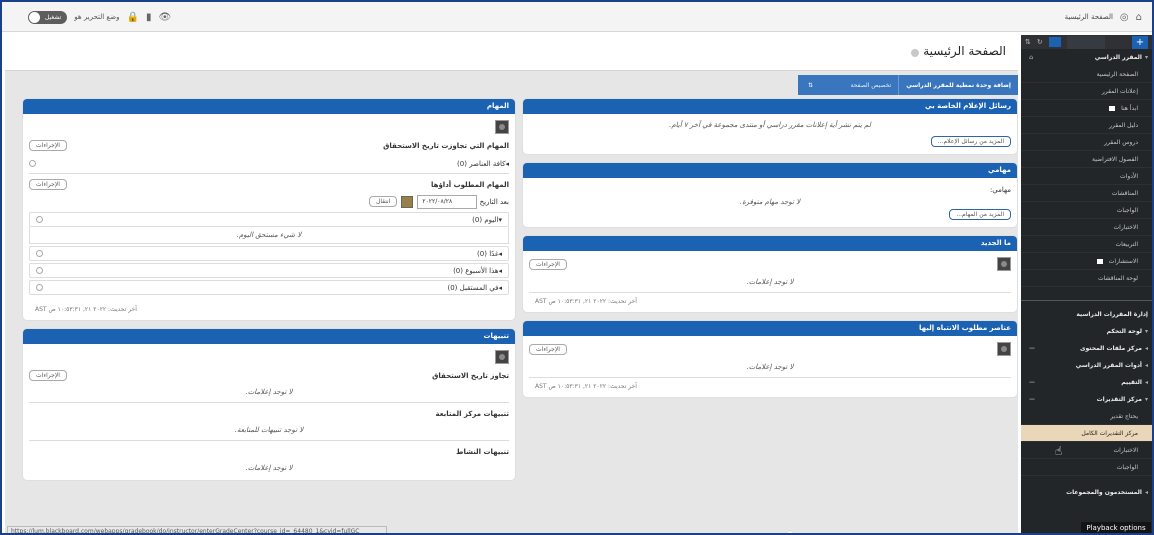 This screenshot has width=1154, height=535. I want to click on course-title: ▾ المقرر الدراسي ⌂, so click(1086, 57).